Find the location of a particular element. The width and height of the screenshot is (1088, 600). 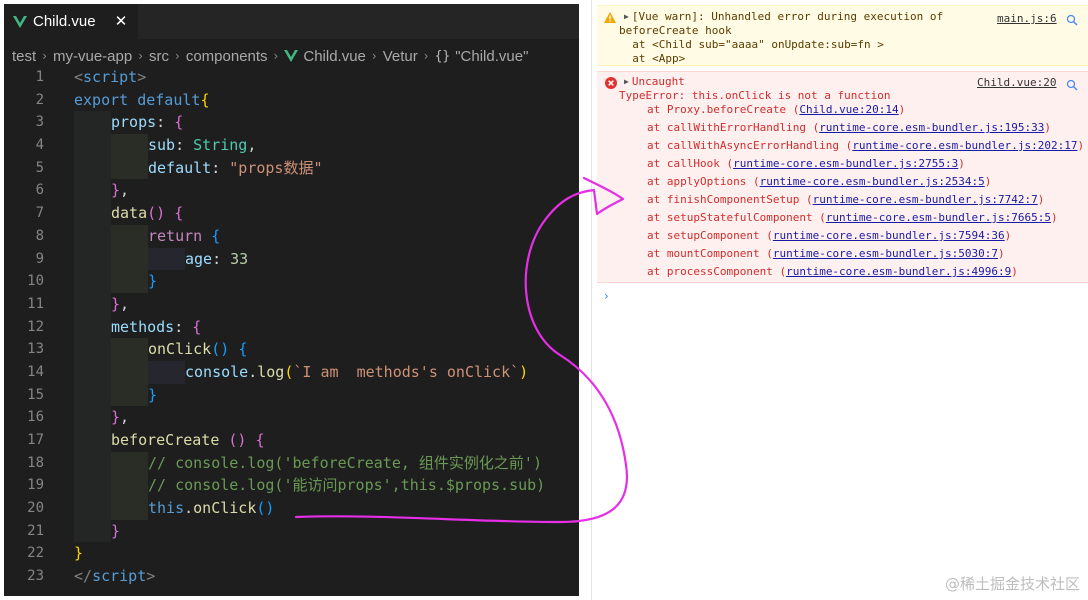

code-token: data is located at coordinates (129, 213).